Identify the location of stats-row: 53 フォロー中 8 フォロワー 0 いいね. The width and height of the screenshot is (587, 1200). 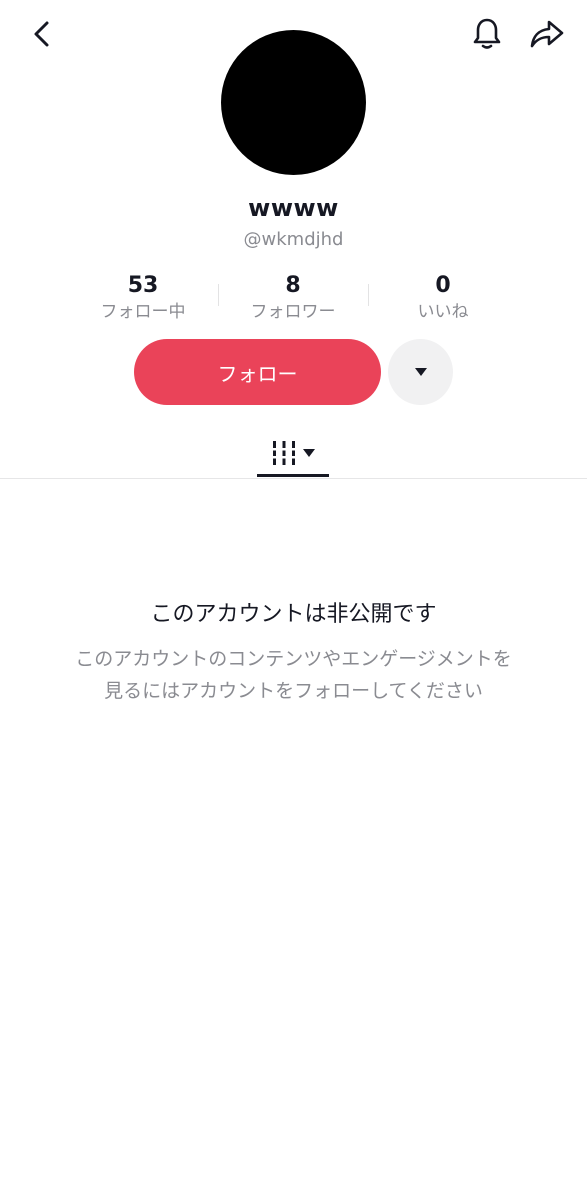
(293, 298).